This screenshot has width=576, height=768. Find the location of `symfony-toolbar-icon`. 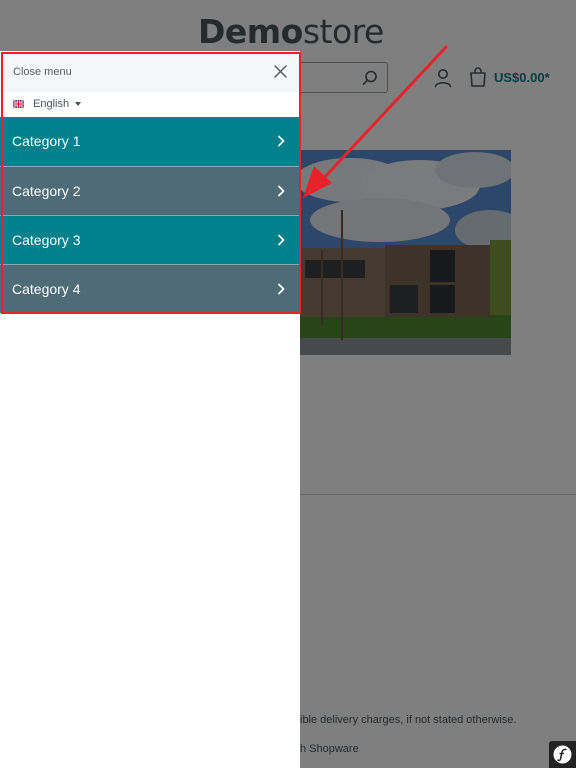

symfony-toolbar-icon is located at coordinates (562, 754).